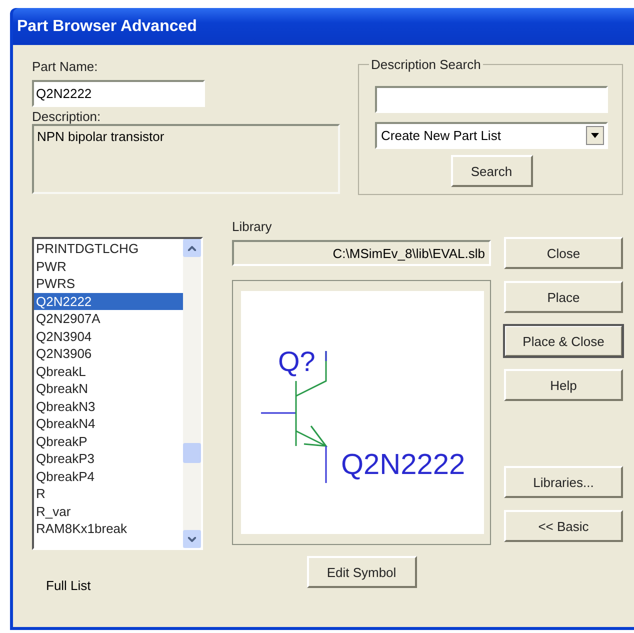 Image resolution: width=634 pixels, height=633 pixels. What do you see at coordinates (426, 64) in the screenshot?
I see `description-search-legend: Description Search` at bounding box center [426, 64].